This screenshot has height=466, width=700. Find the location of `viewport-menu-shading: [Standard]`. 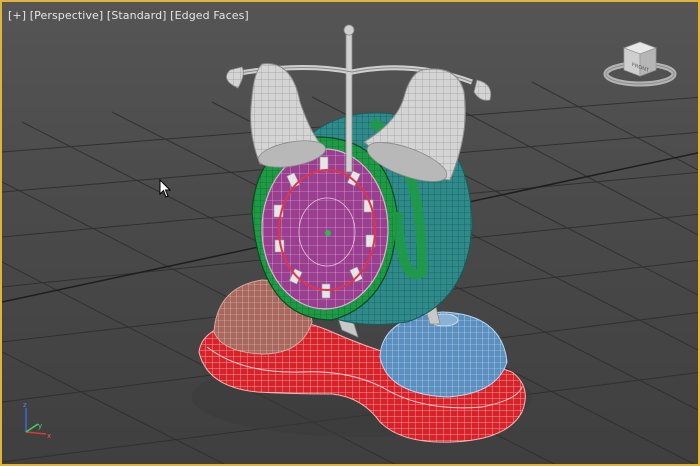

viewport-menu-shading: [Standard] is located at coordinates (137, 15).